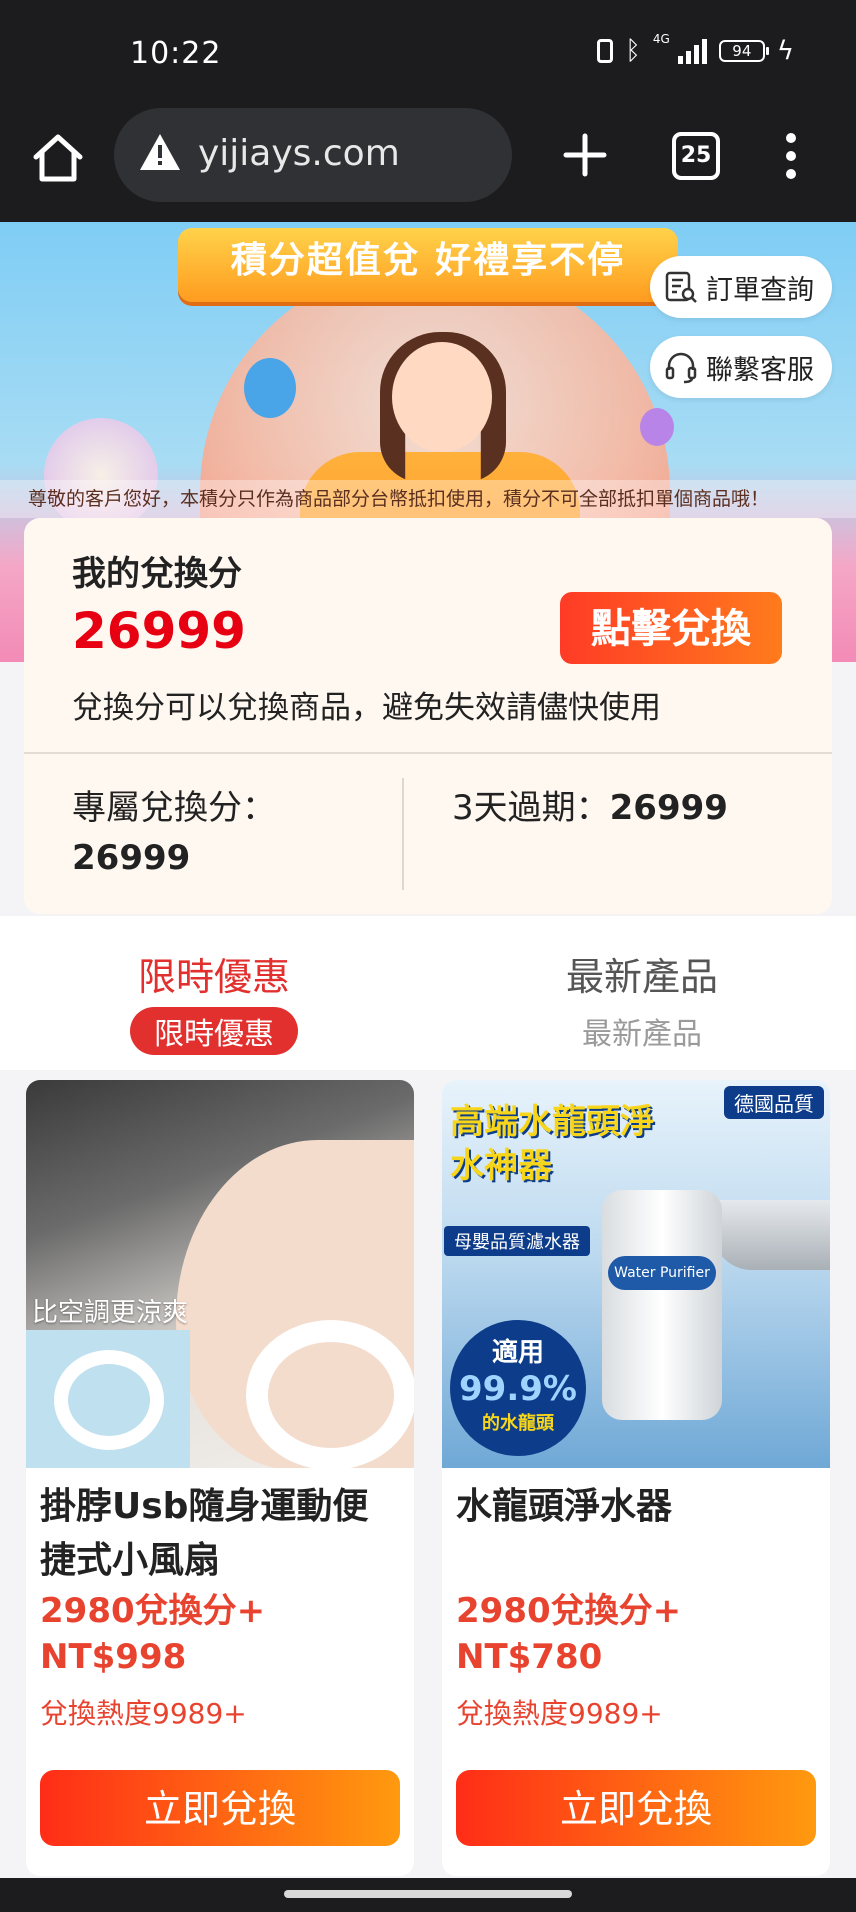 Image resolution: width=856 pixels, height=1912 pixels. Describe the element at coordinates (642, 1034) in the screenshot. I see `tab-sub-label: 最新產品` at that location.